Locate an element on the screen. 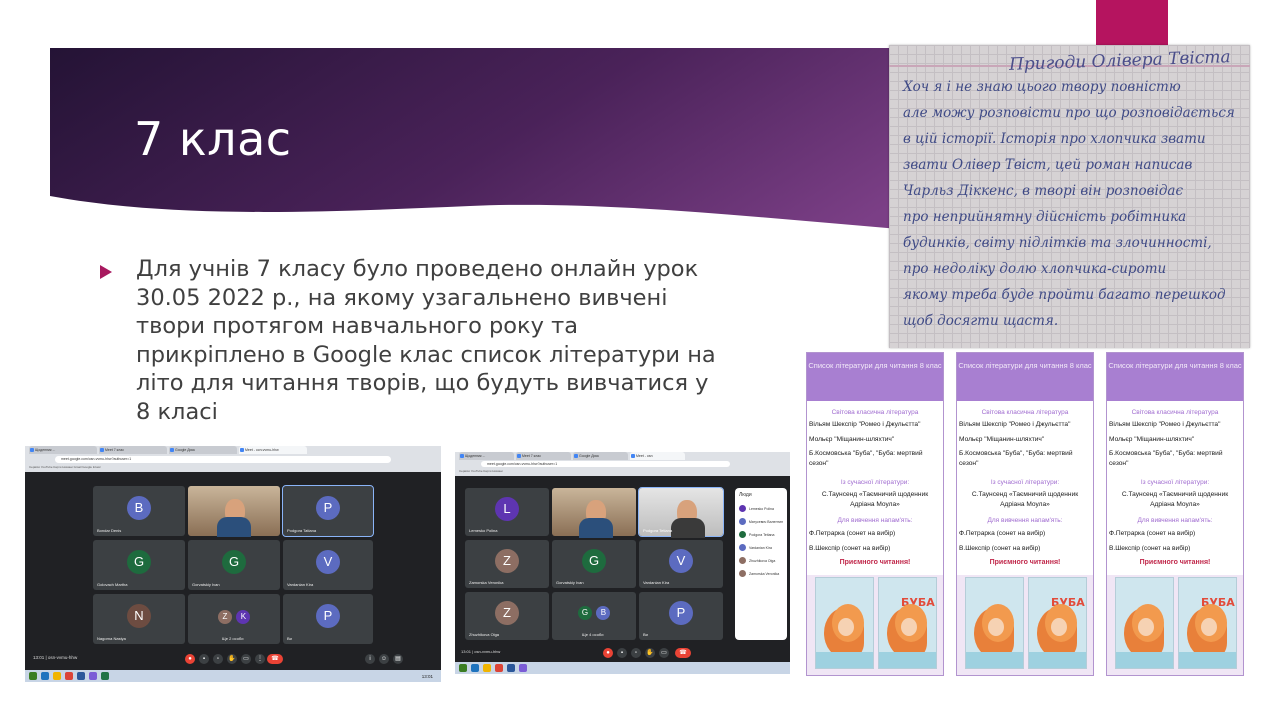 The height and width of the screenshot is (720, 1280). reading-list-header: Список літератури для читання 8 клас is located at coordinates (1175, 377).